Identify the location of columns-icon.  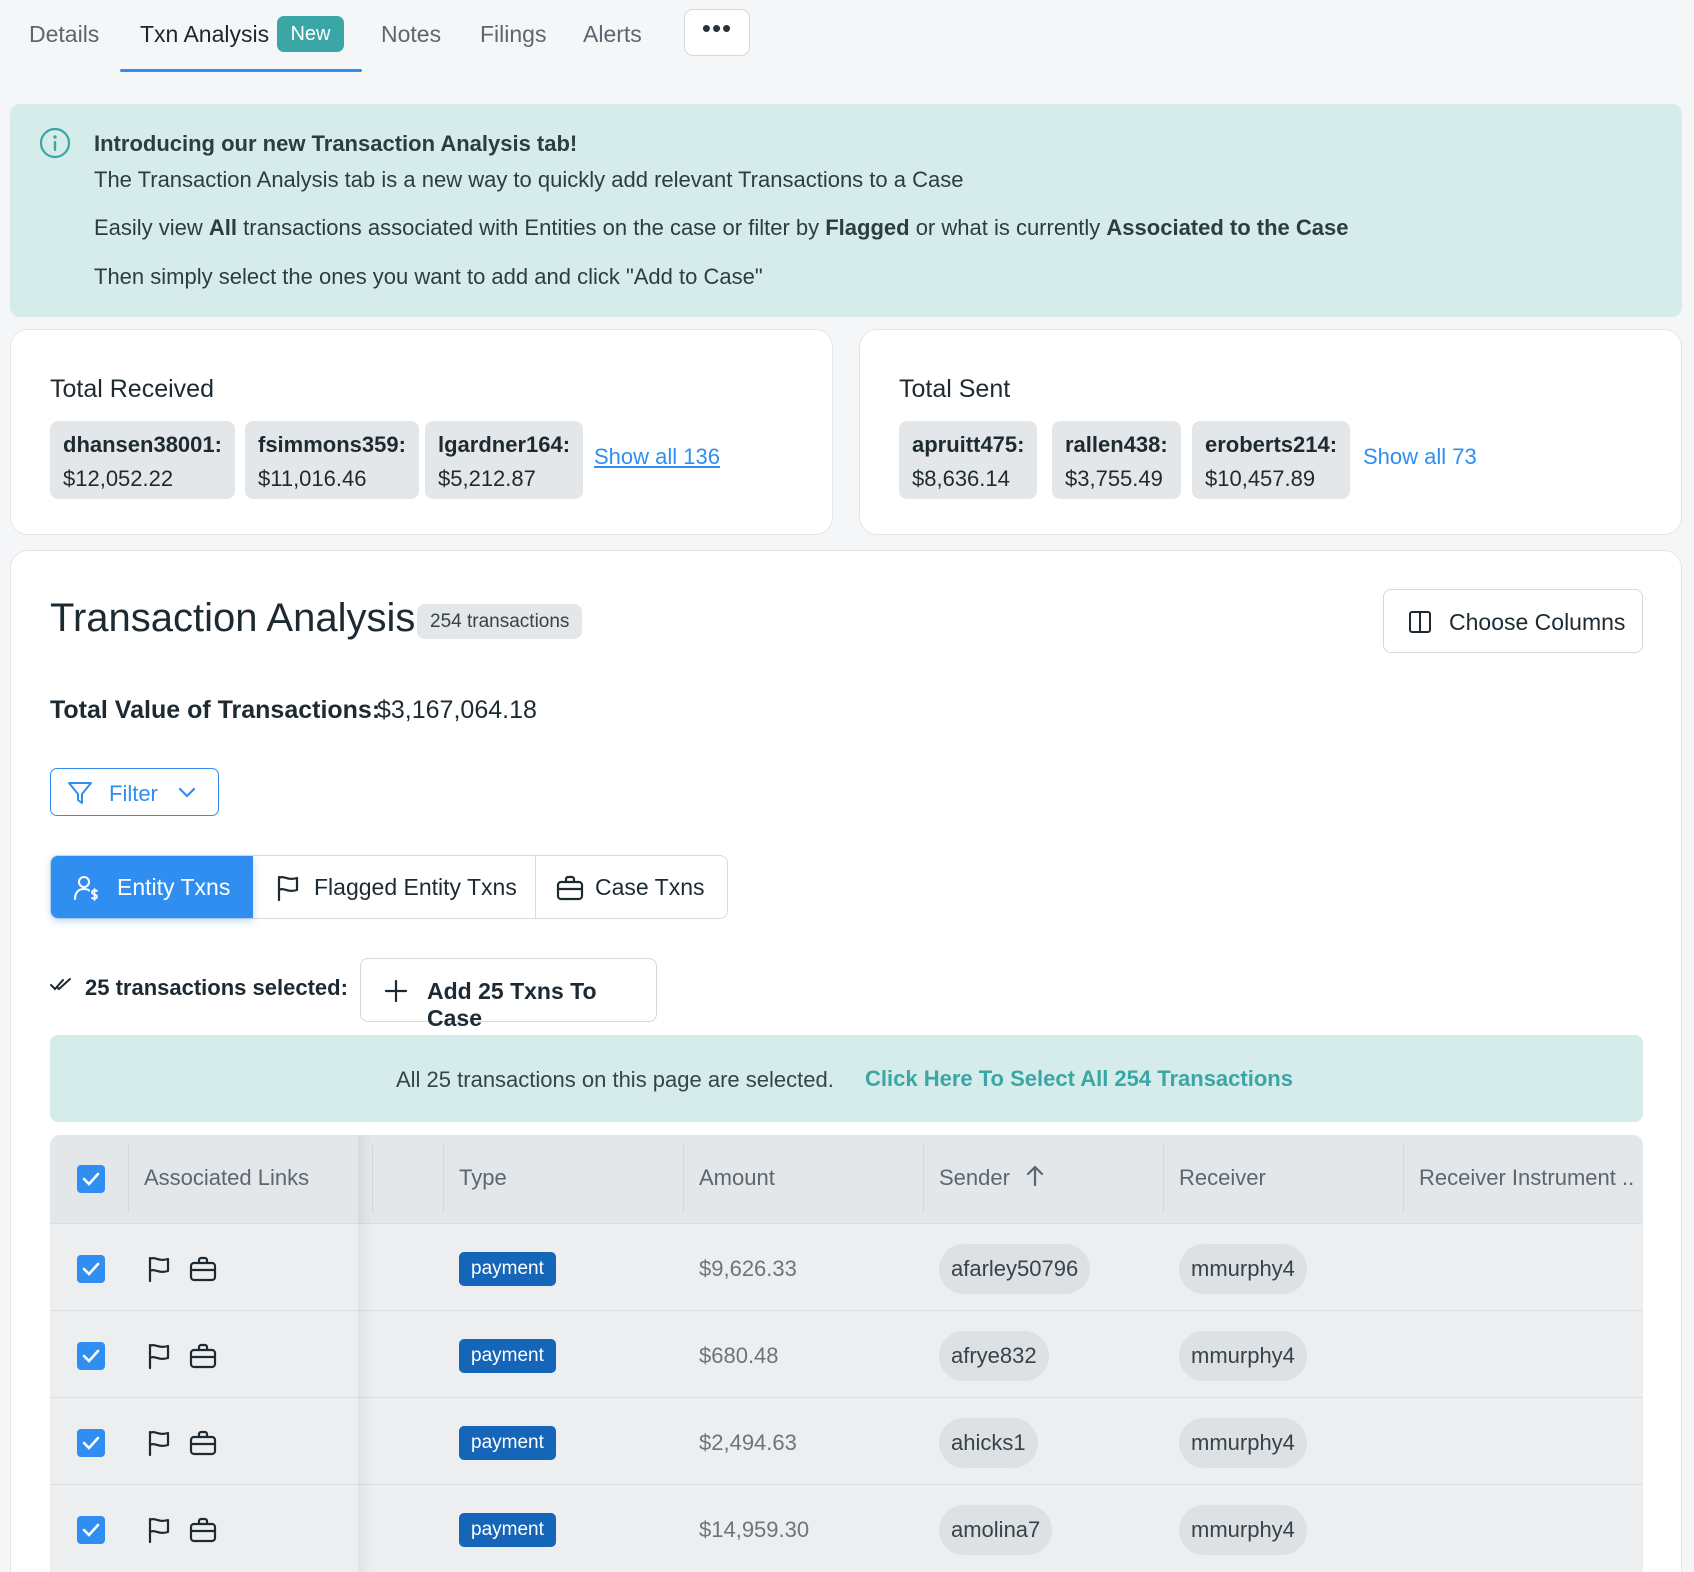
(1420, 622).